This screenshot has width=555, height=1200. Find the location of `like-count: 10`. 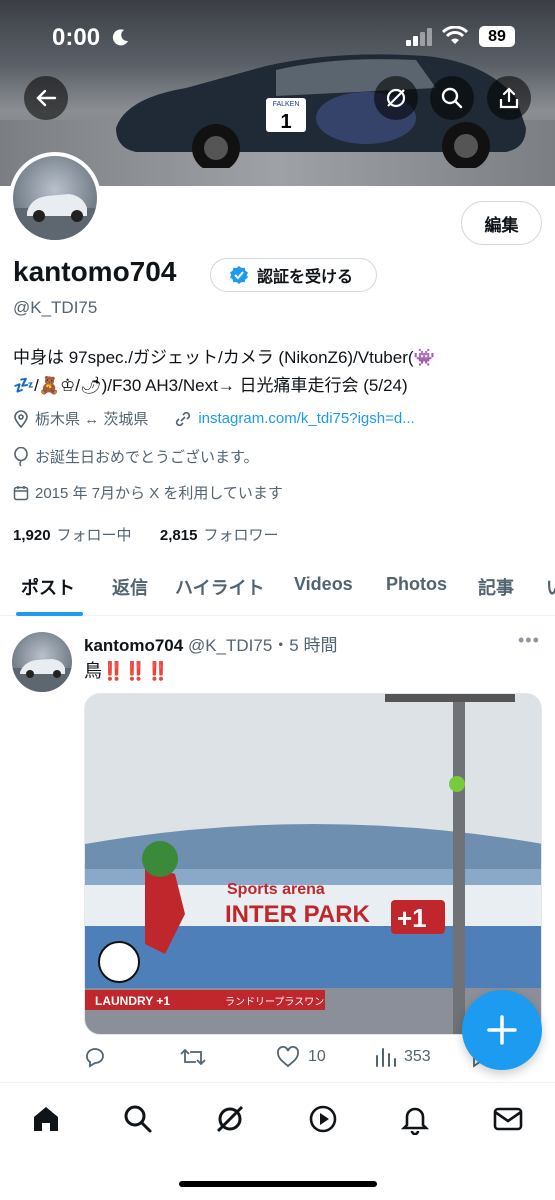

like-count: 10 is located at coordinates (317, 1056).